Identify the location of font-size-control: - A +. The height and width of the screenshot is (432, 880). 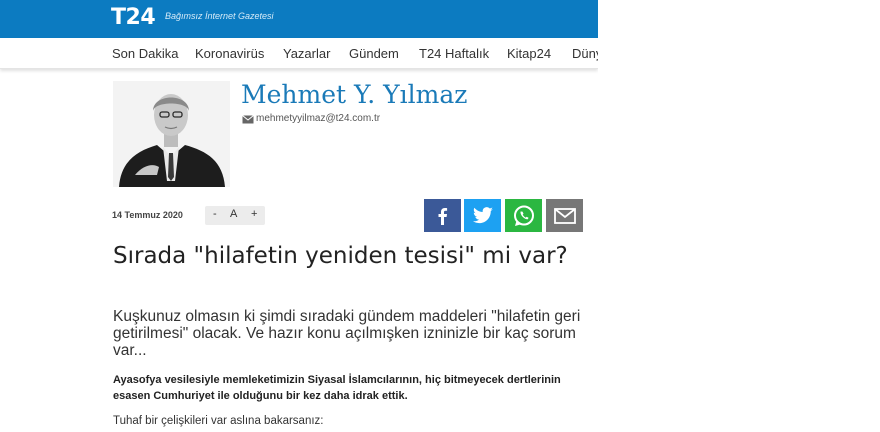
(235, 215).